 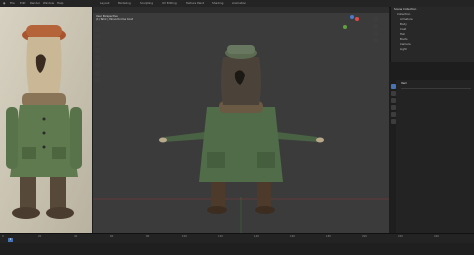 What do you see at coordinates (375, 19) in the screenshot?
I see `zoom-icon` at bounding box center [375, 19].